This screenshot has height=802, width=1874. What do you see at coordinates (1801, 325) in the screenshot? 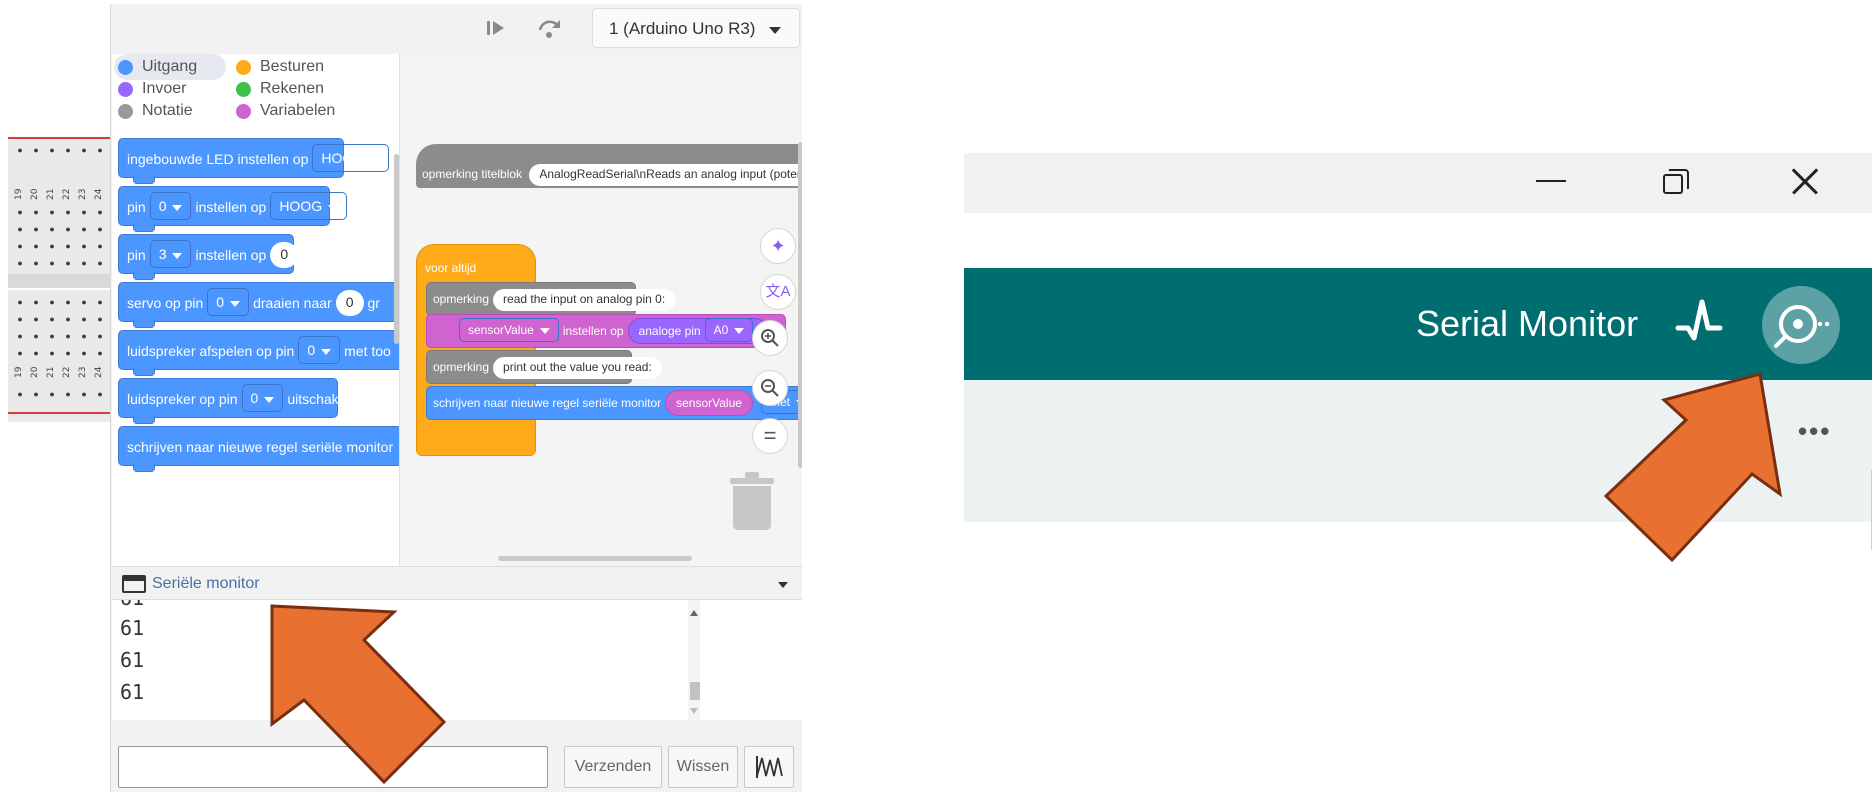
I see `serial-monitor-icon` at bounding box center [1801, 325].